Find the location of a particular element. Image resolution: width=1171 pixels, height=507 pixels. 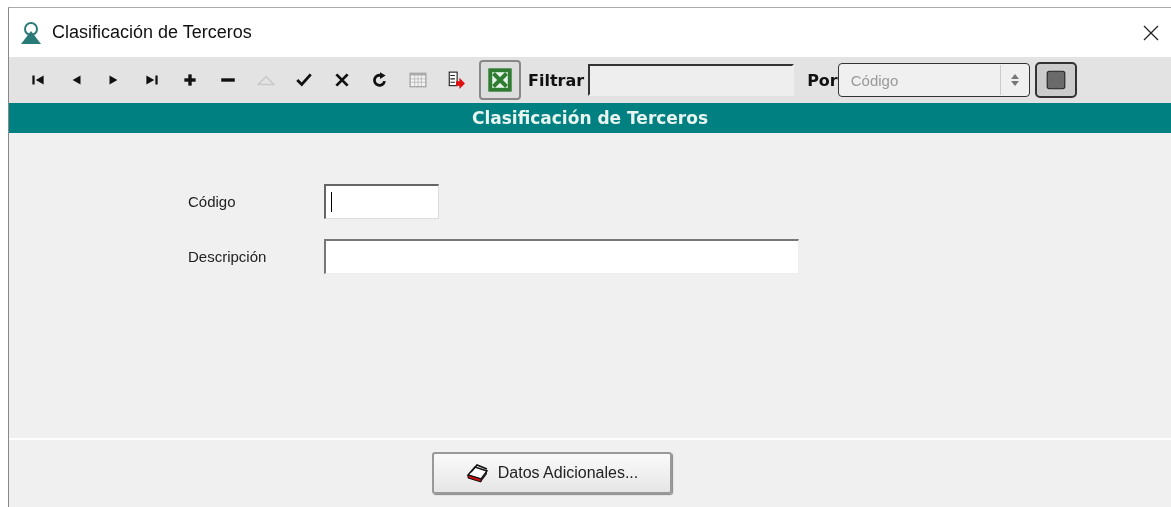

spreadsheet-icon is located at coordinates (500, 80).